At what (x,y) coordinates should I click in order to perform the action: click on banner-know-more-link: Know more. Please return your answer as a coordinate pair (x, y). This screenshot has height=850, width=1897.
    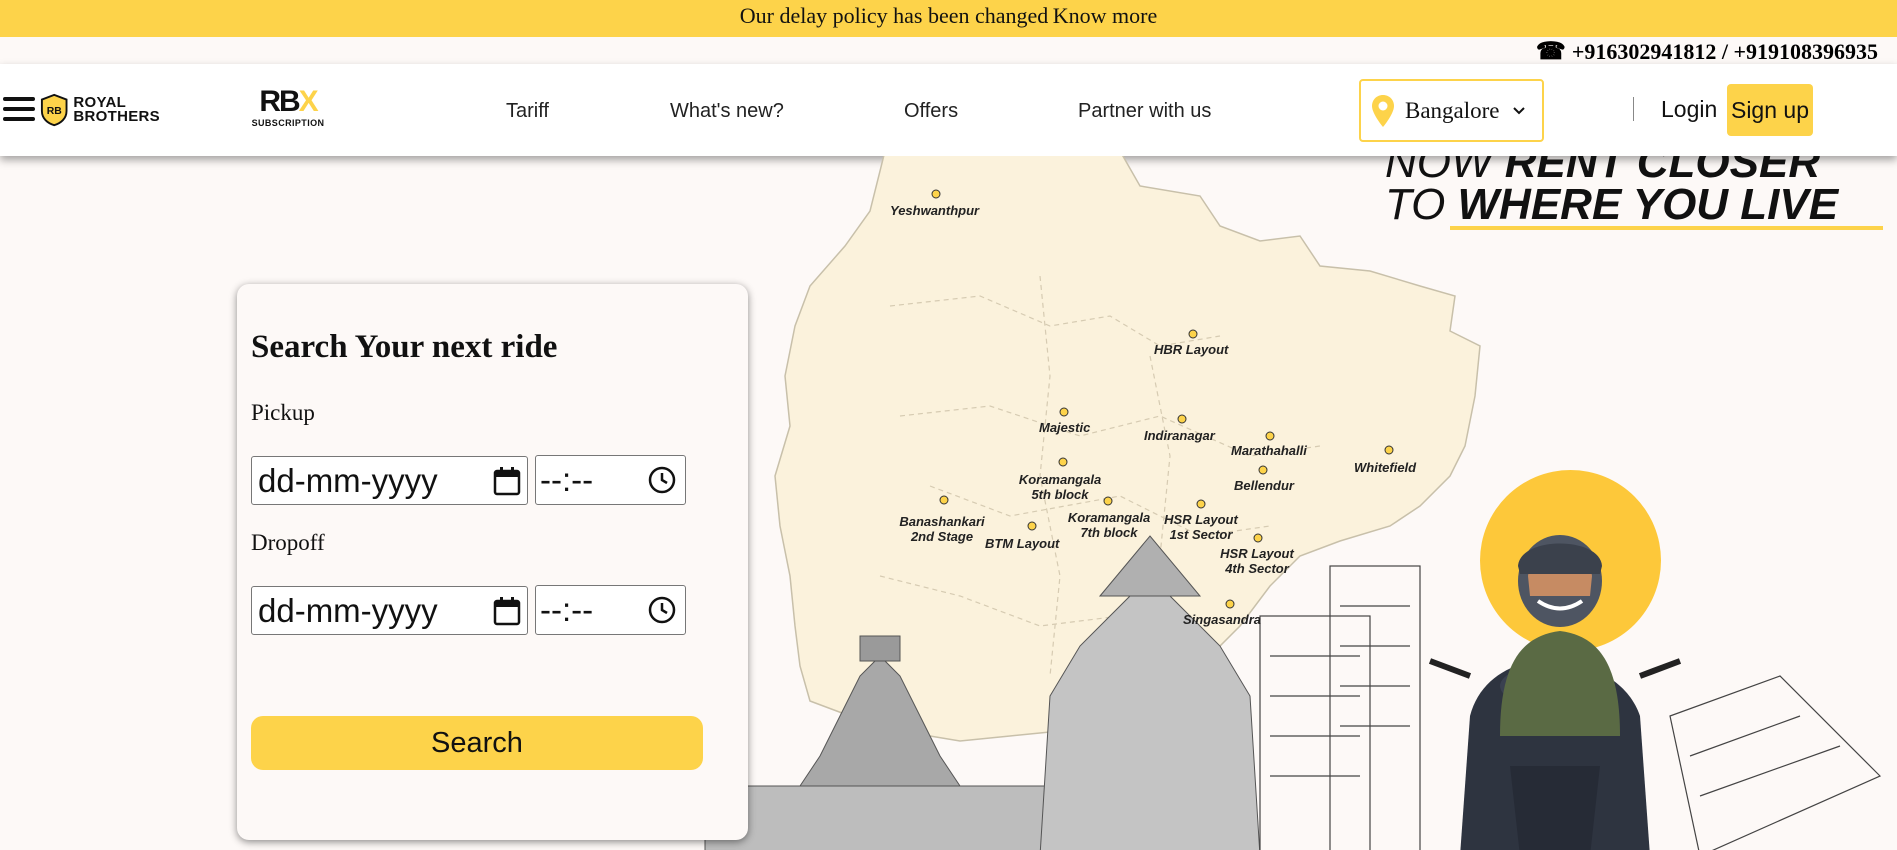
    Looking at the image, I should click on (1105, 15).